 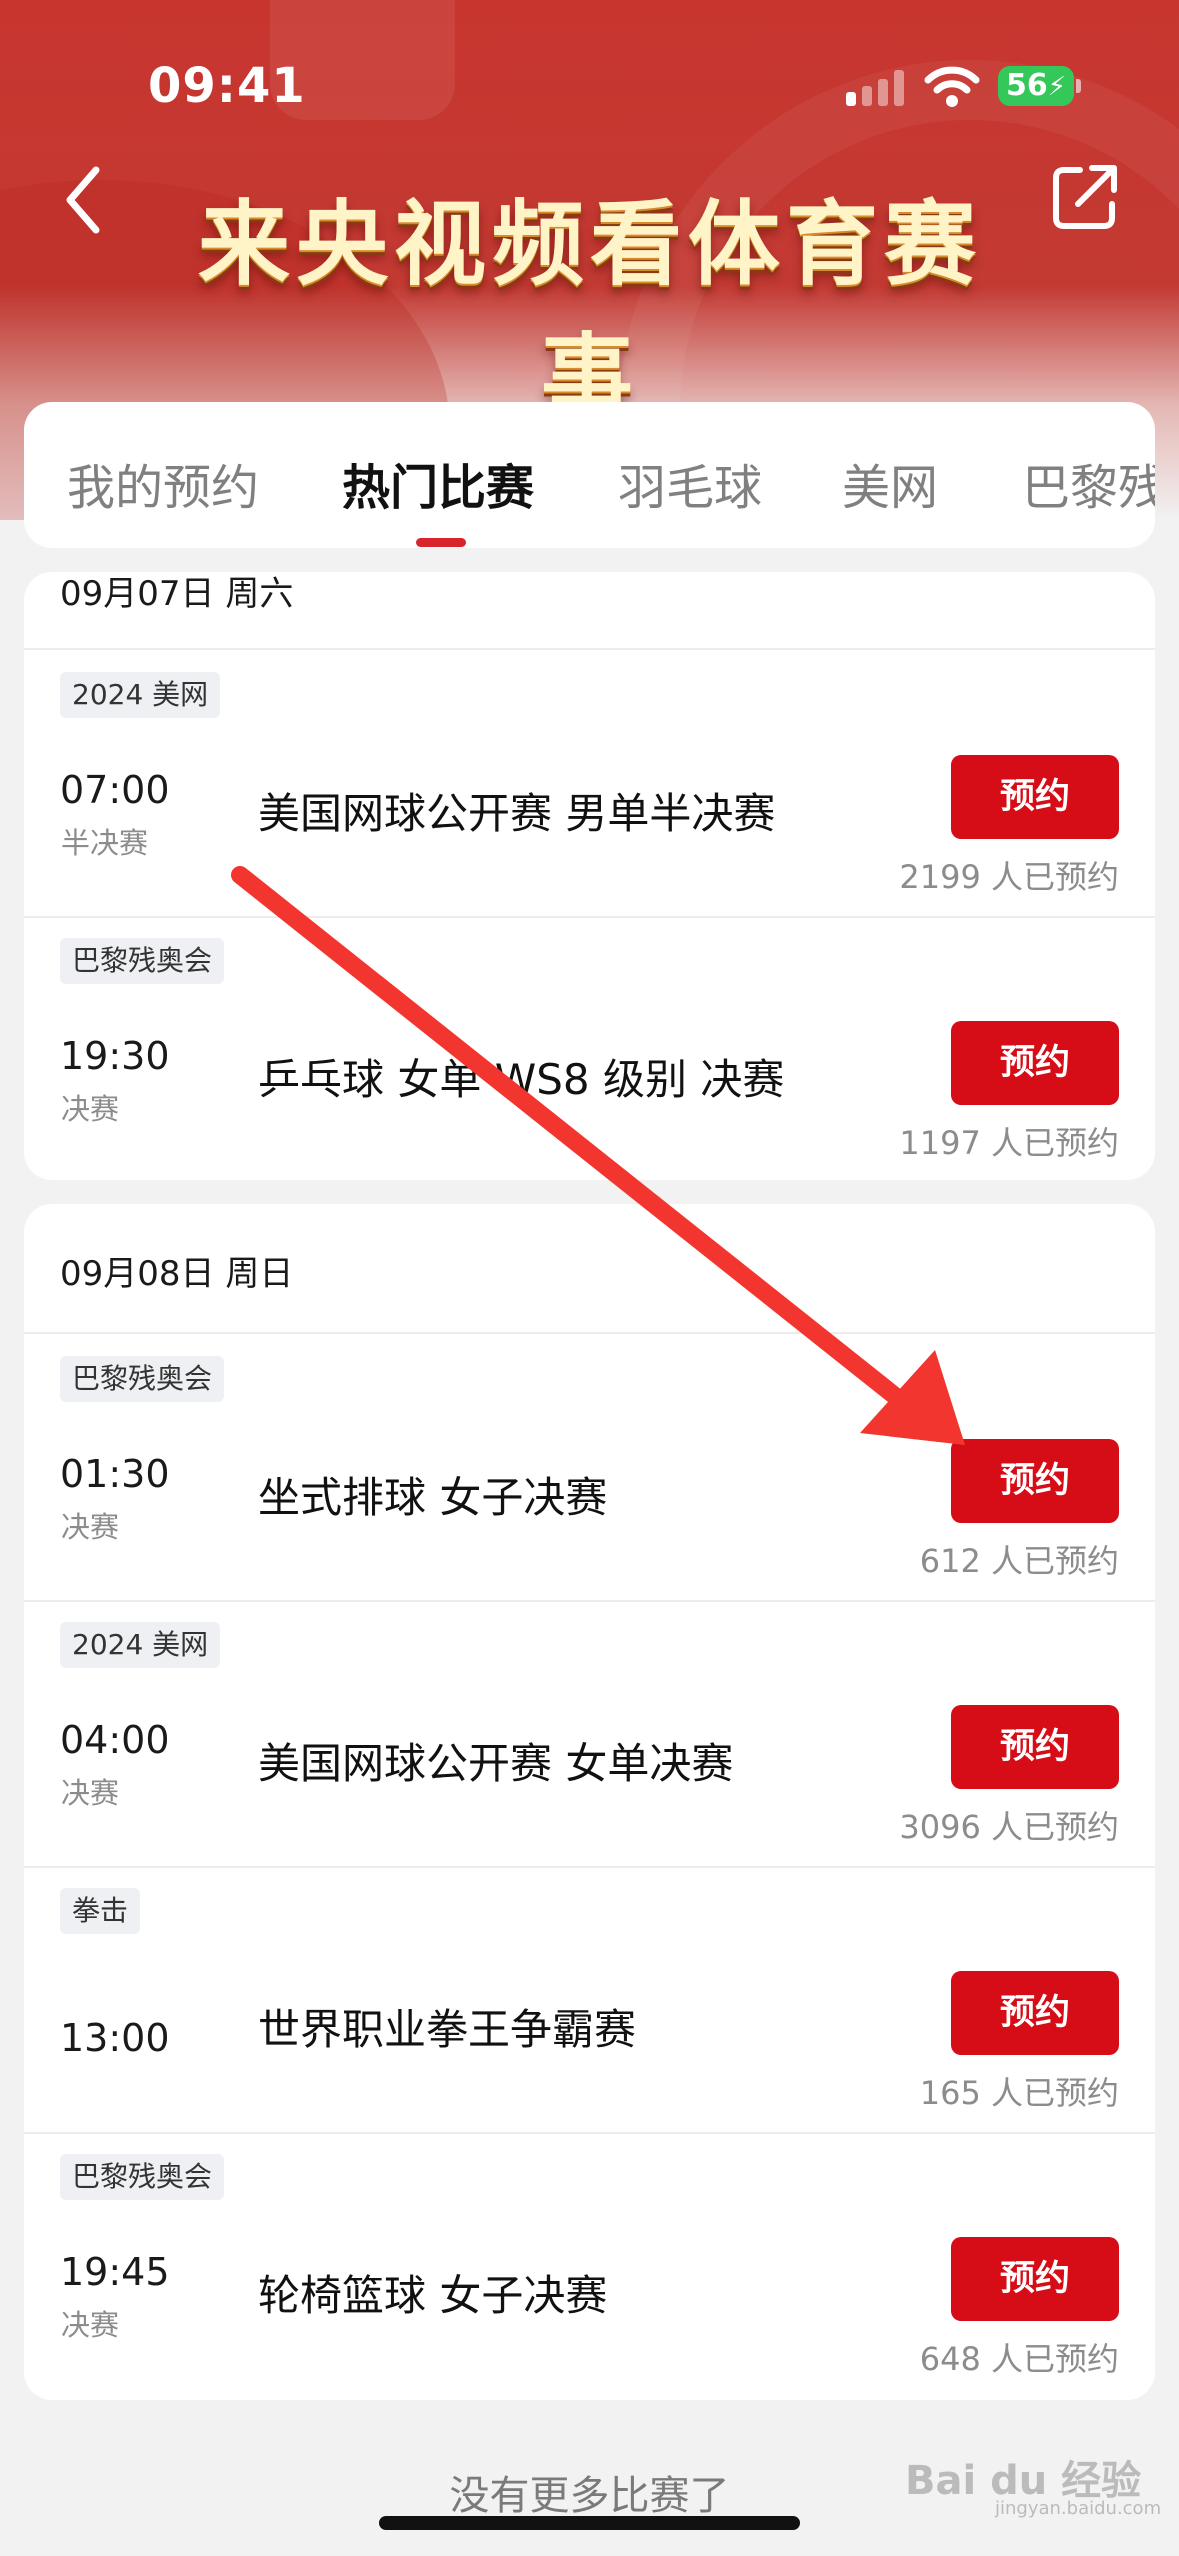 What do you see at coordinates (875, 88) in the screenshot?
I see `cellular-signal-icon` at bounding box center [875, 88].